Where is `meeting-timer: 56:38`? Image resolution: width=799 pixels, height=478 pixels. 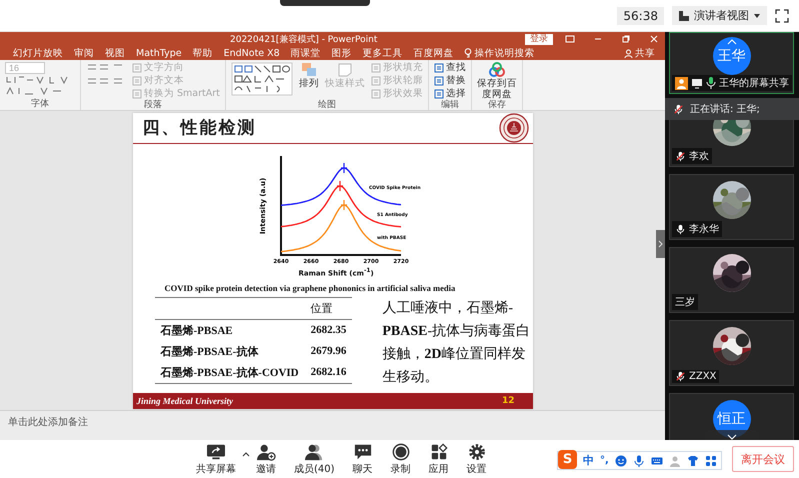
meeting-timer: 56:38 is located at coordinates (640, 15).